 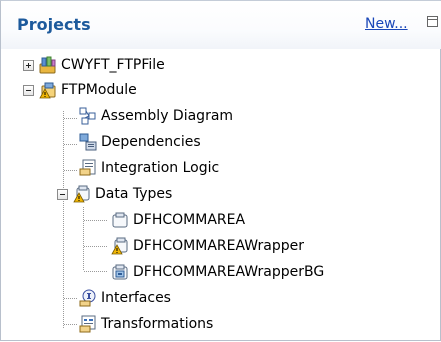 What do you see at coordinates (218, 246) in the screenshot?
I see `tree-item-label: DFHCOMMAREAWrapper` at bounding box center [218, 246].